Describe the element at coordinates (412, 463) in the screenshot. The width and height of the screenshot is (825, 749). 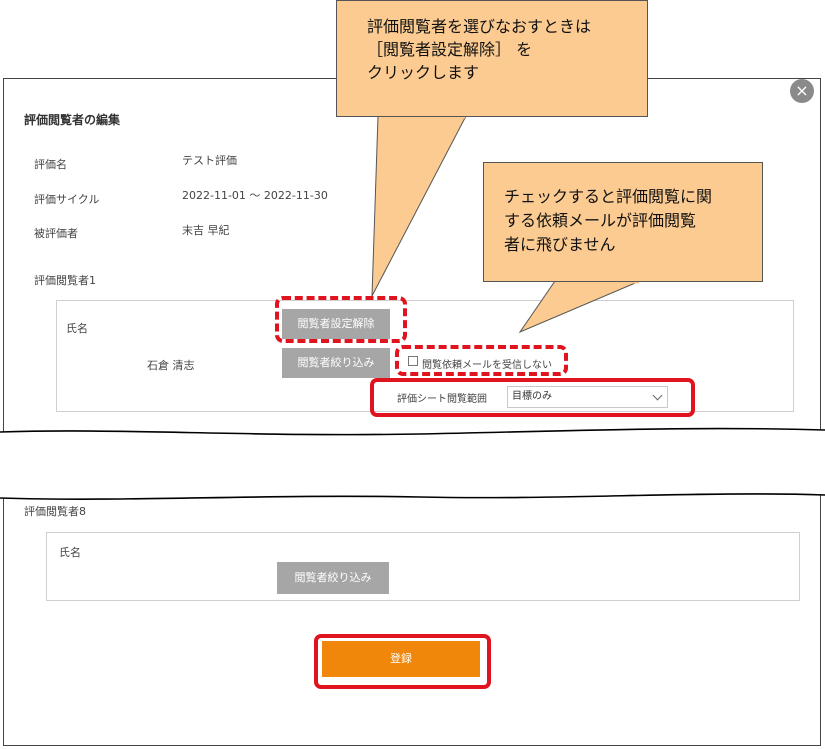
I see `torn-separator` at that location.